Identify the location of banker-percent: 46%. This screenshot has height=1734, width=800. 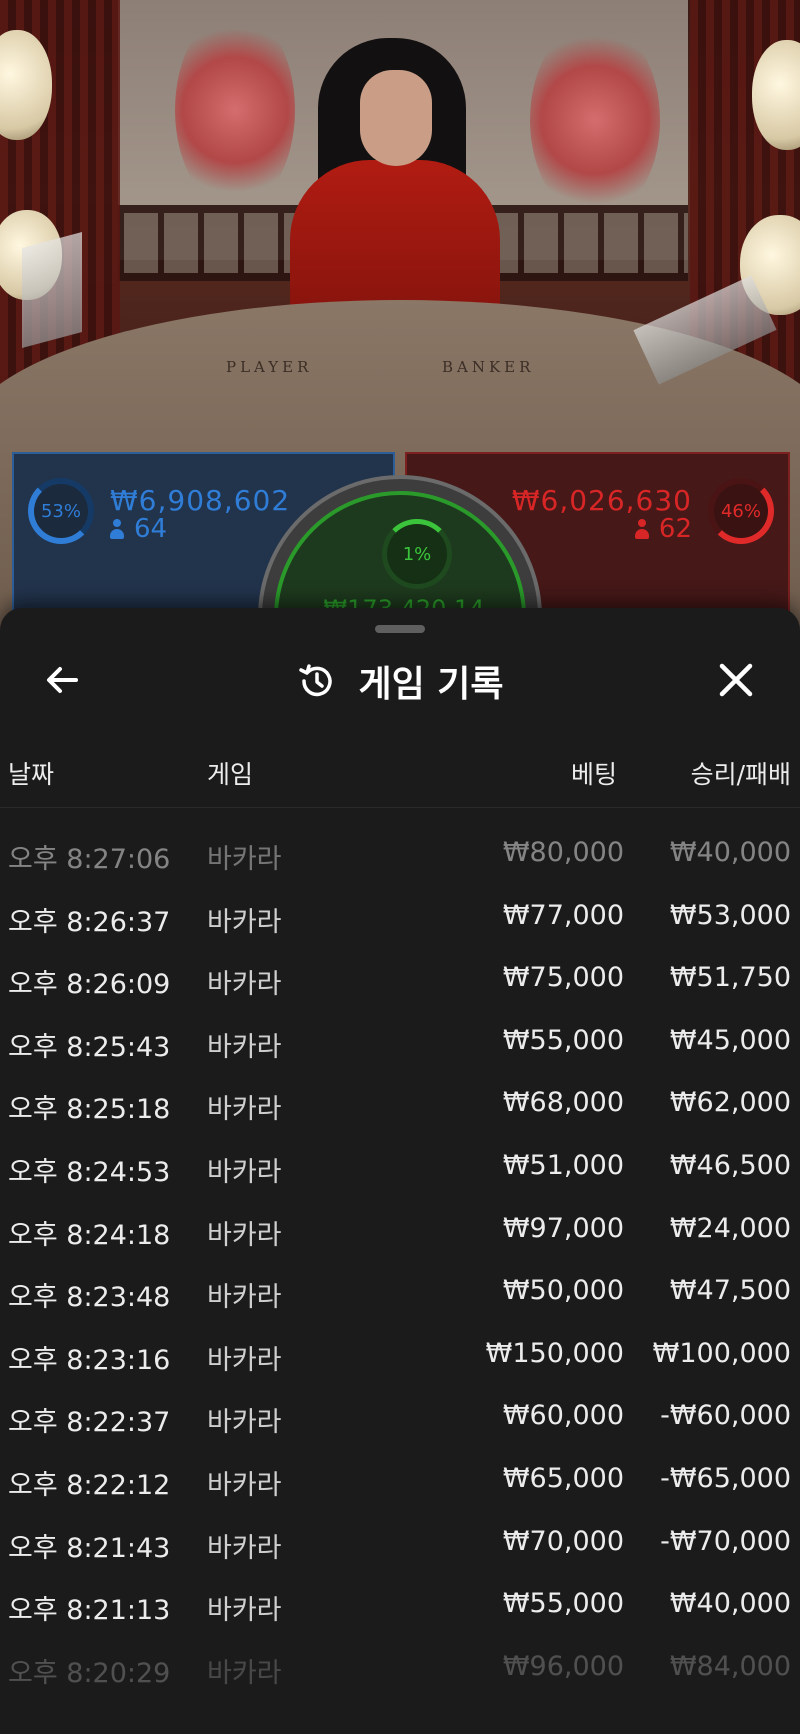
(740, 511).